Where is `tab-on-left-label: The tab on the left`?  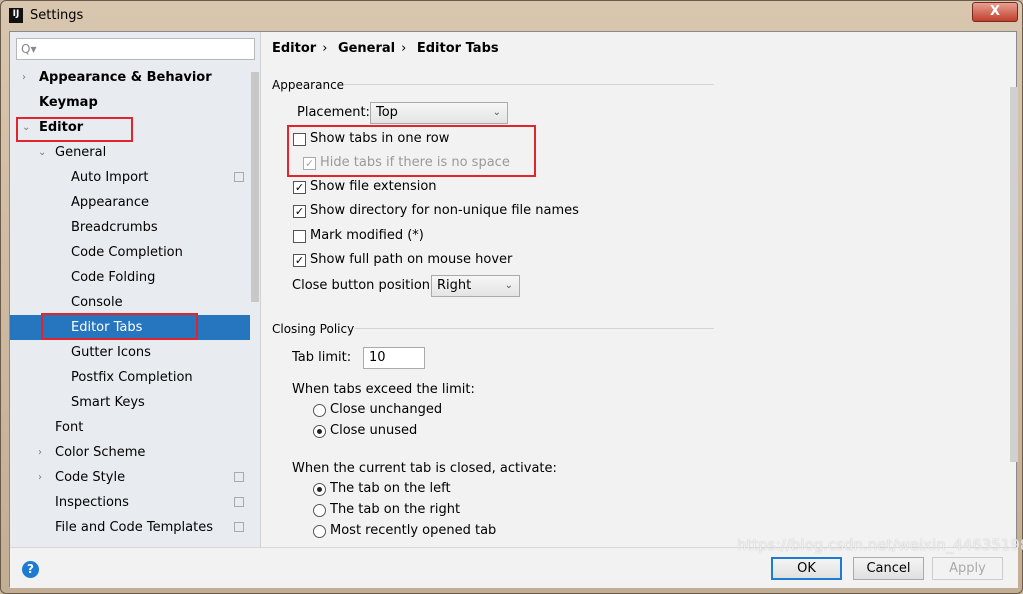 tab-on-left-label: The tab on the left is located at coordinates (390, 488).